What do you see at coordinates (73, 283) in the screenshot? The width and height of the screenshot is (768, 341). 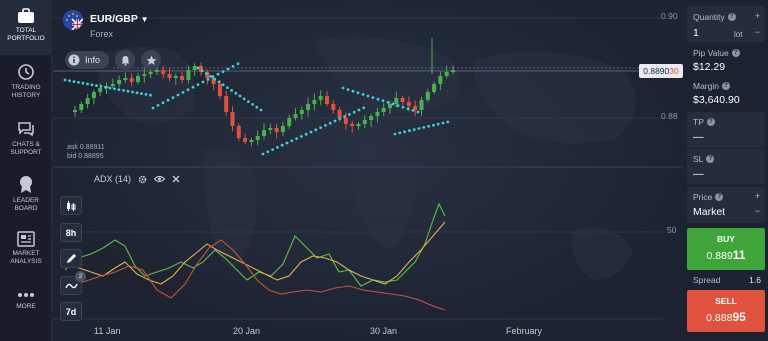 I see `indicators-button: 2` at bounding box center [73, 283].